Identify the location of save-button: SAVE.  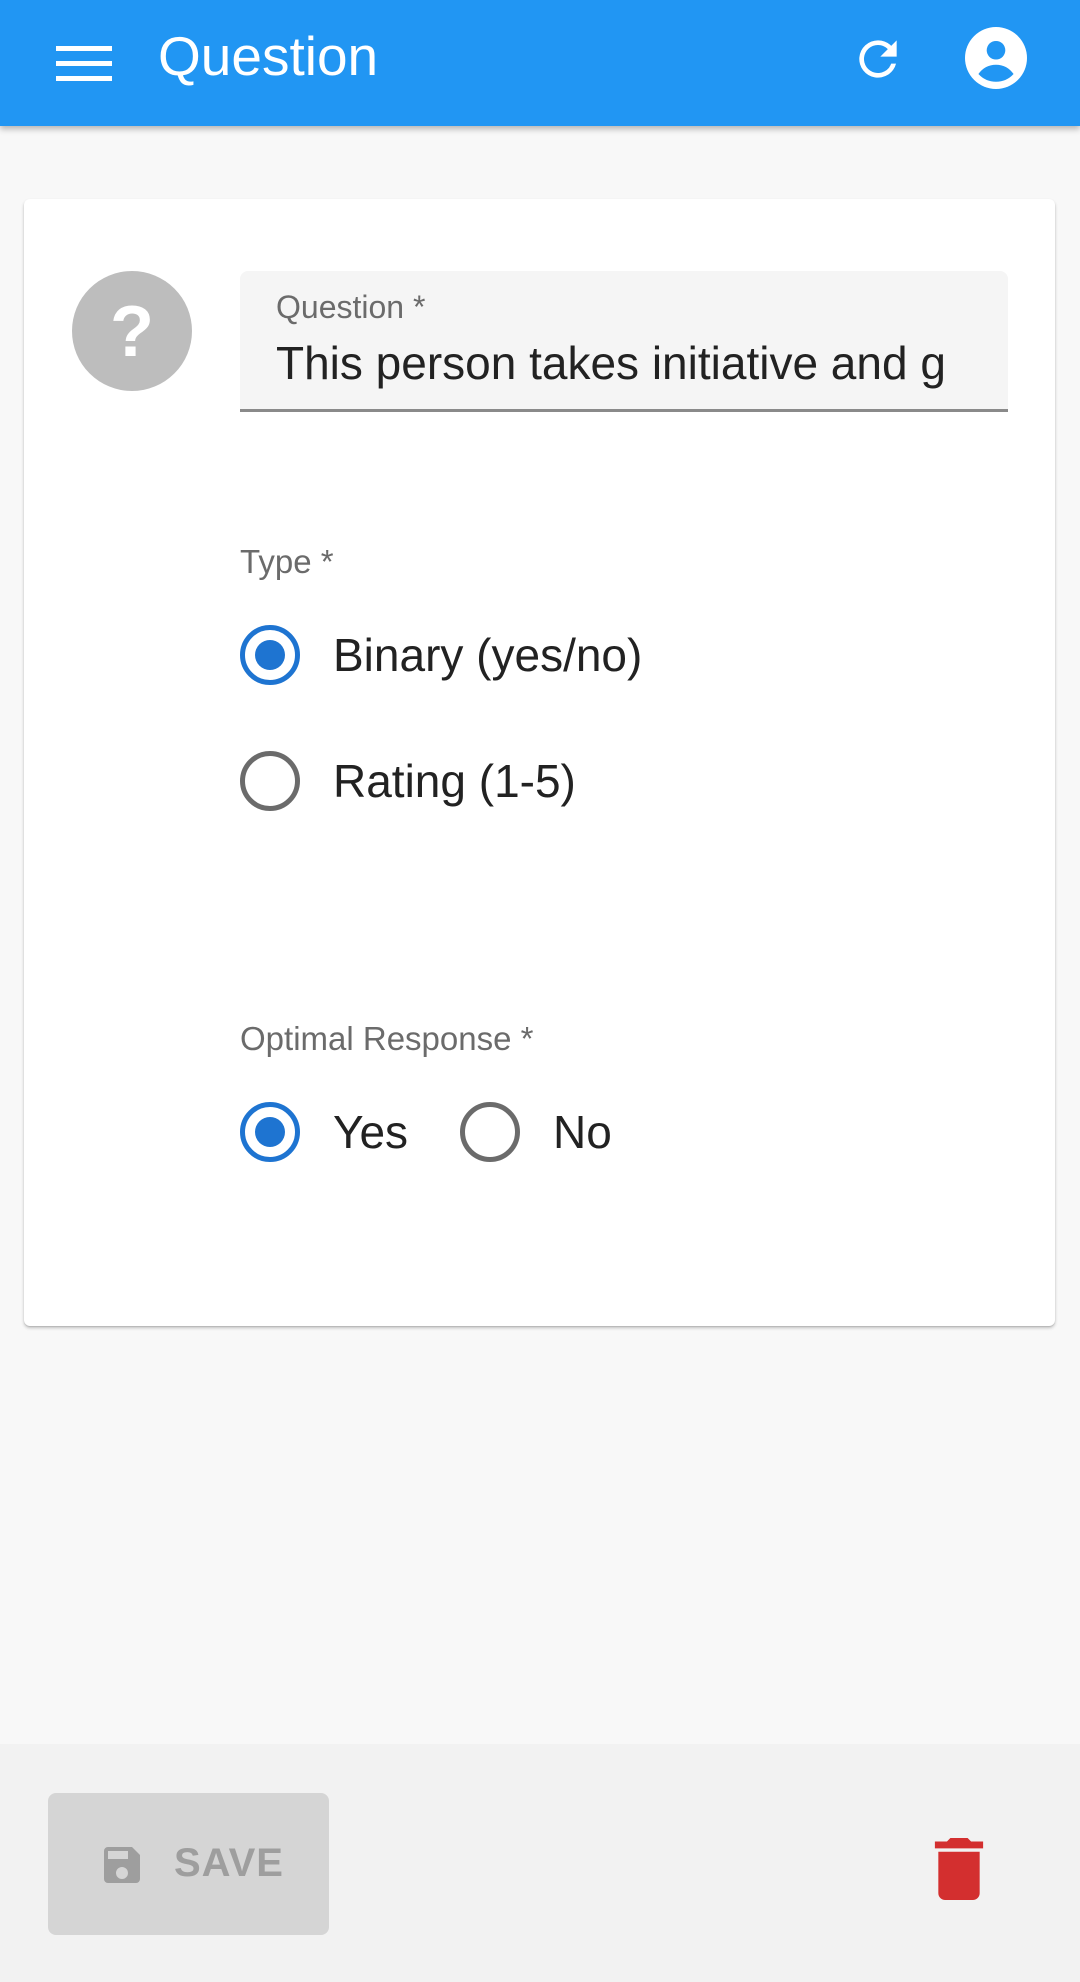
(188, 1864).